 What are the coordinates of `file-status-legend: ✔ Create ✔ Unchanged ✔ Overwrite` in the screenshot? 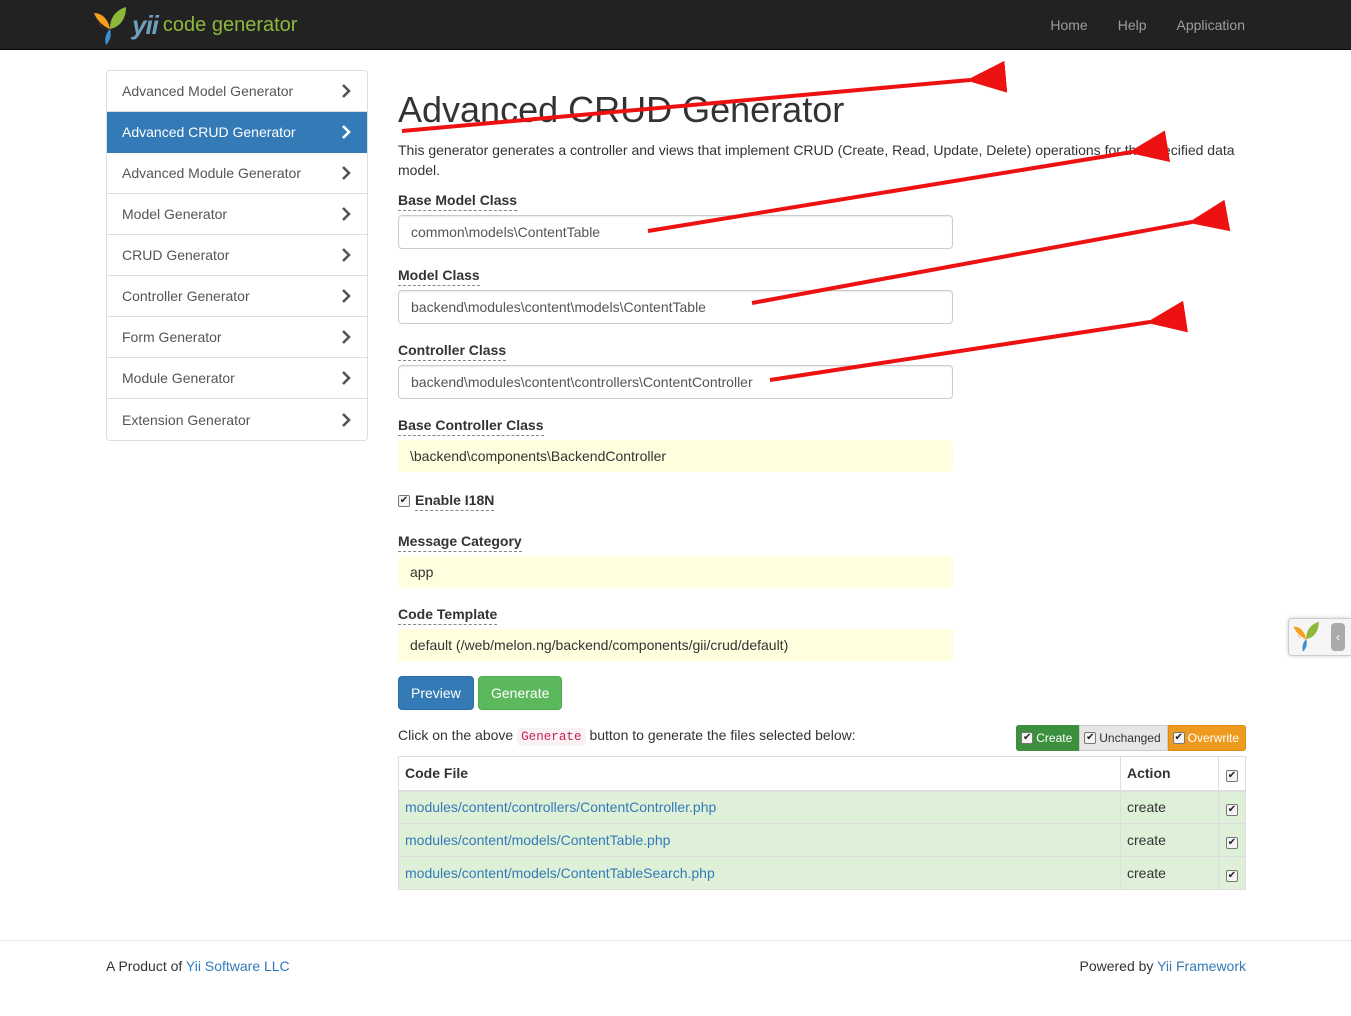 It's located at (1131, 738).